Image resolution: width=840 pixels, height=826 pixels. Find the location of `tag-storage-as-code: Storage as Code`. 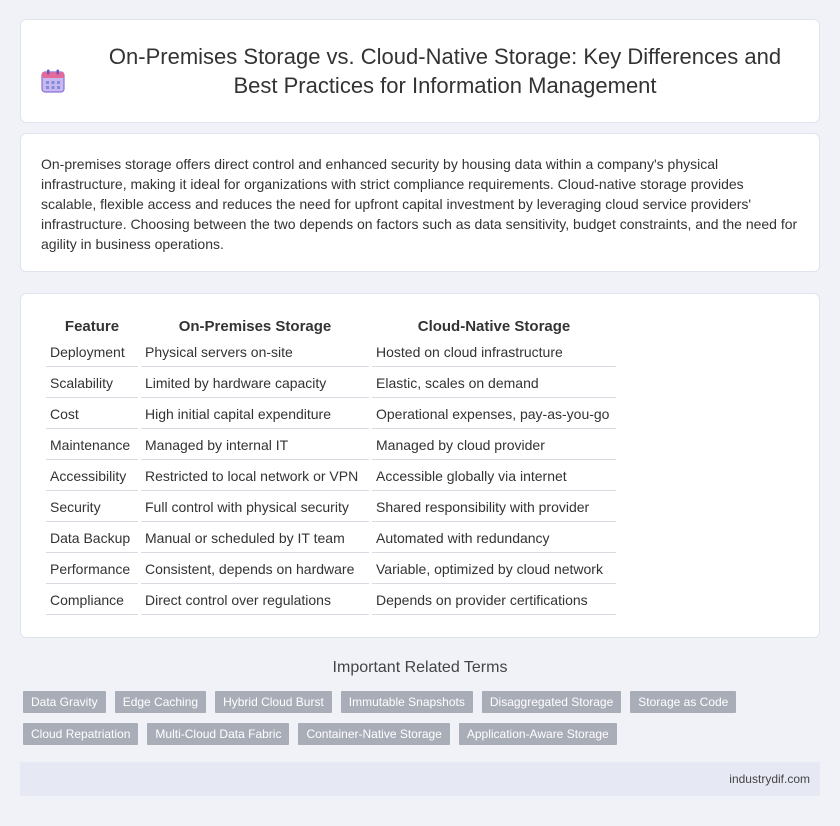

tag-storage-as-code: Storage as Code is located at coordinates (683, 702).